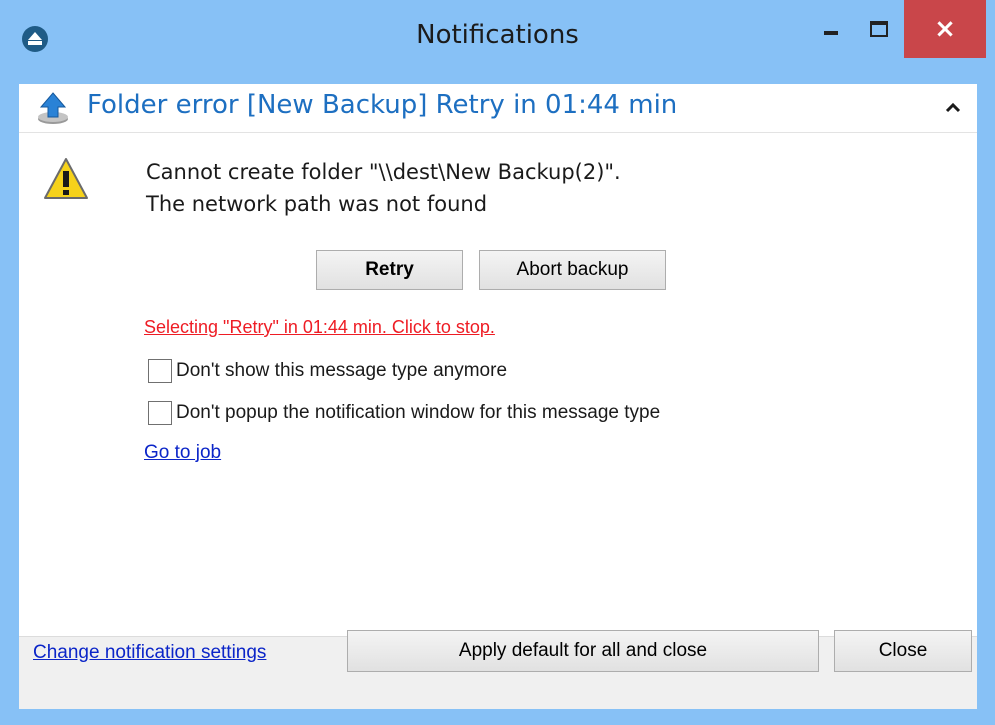 The image size is (995, 725). I want to click on close-button: Close, so click(903, 651).